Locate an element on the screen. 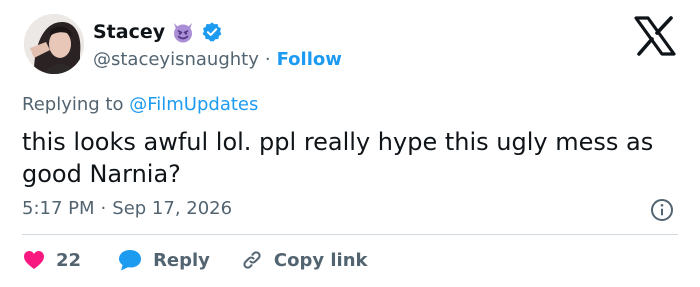  copy-link-button: Copy link is located at coordinates (304, 260).